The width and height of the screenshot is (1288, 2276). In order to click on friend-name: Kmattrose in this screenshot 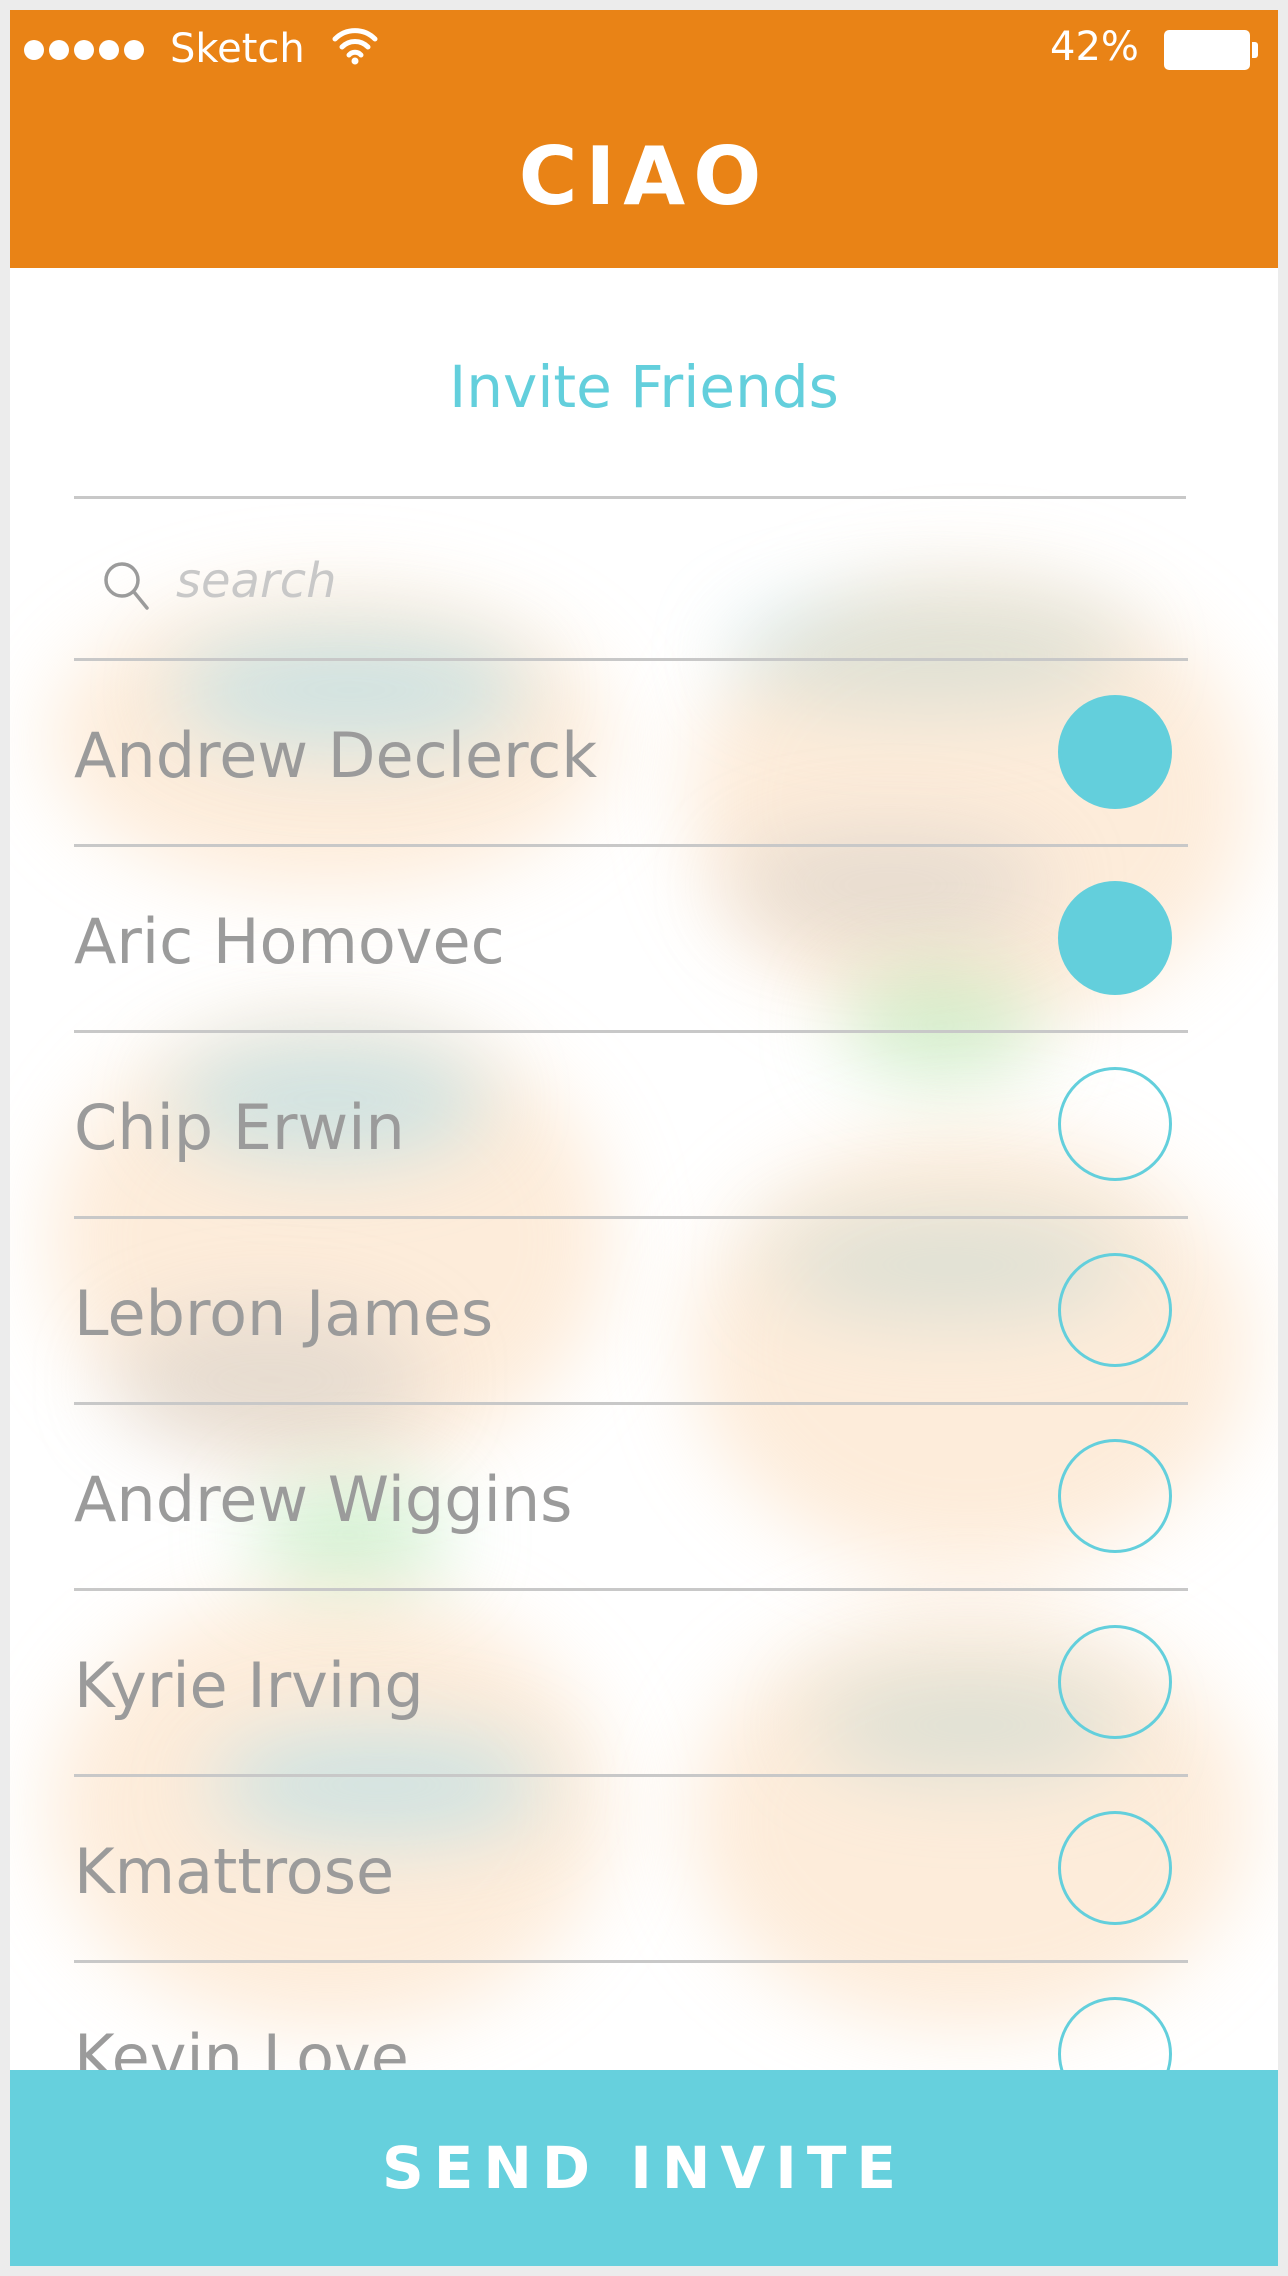, I will do `click(234, 1871)`.